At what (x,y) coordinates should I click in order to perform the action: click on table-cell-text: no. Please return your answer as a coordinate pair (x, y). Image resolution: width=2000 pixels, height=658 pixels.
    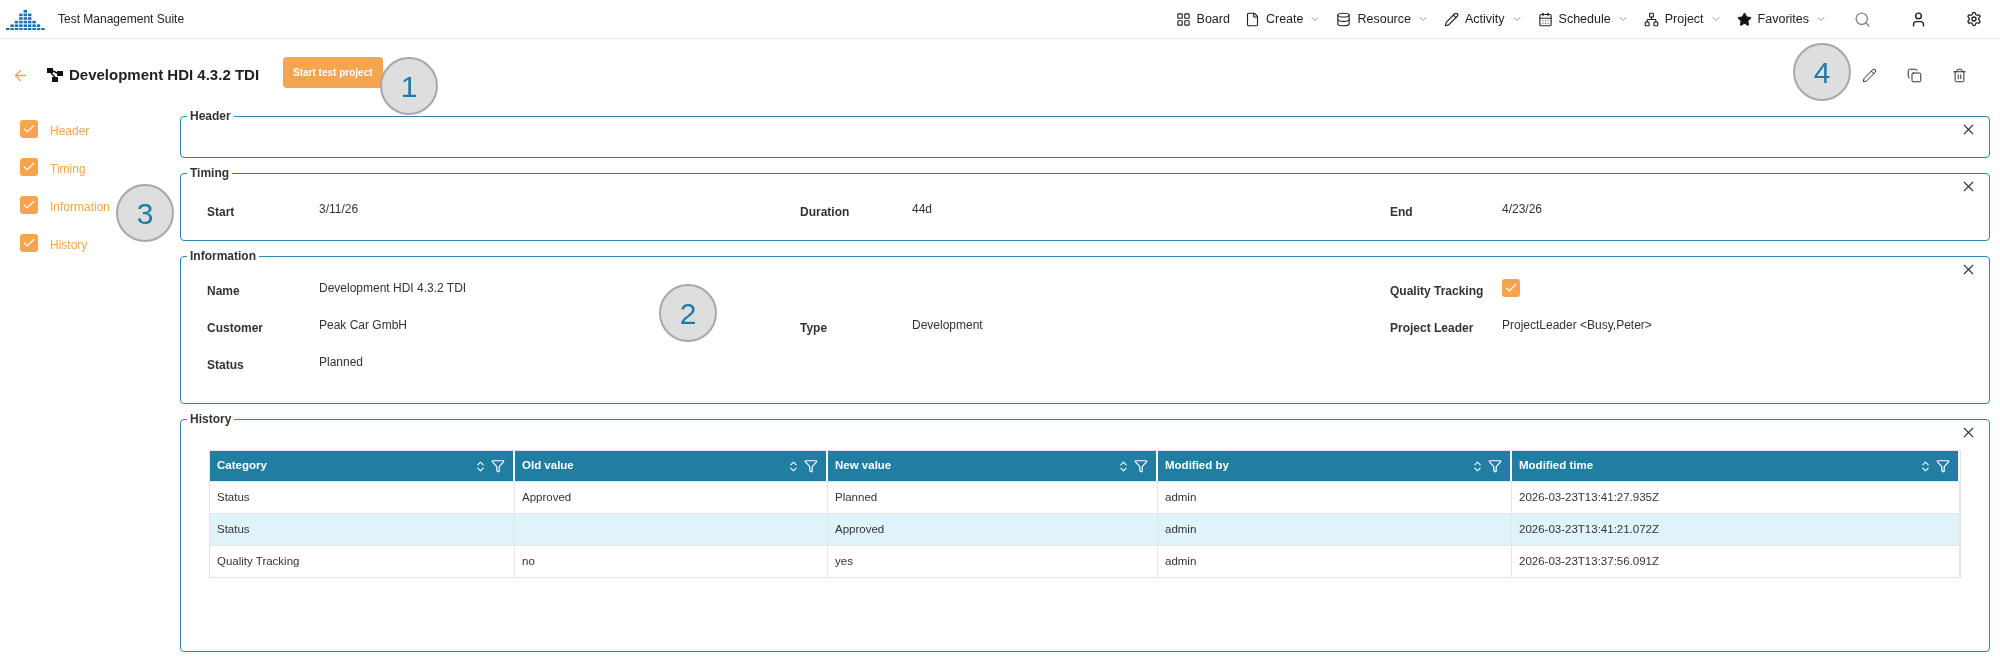
    Looking at the image, I should click on (528, 561).